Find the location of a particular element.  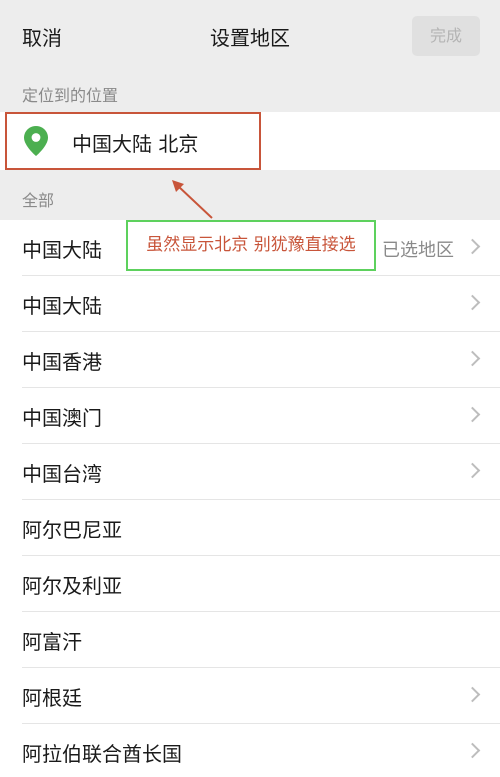

region-row: 中国香港 is located at coordinates (250, 360).